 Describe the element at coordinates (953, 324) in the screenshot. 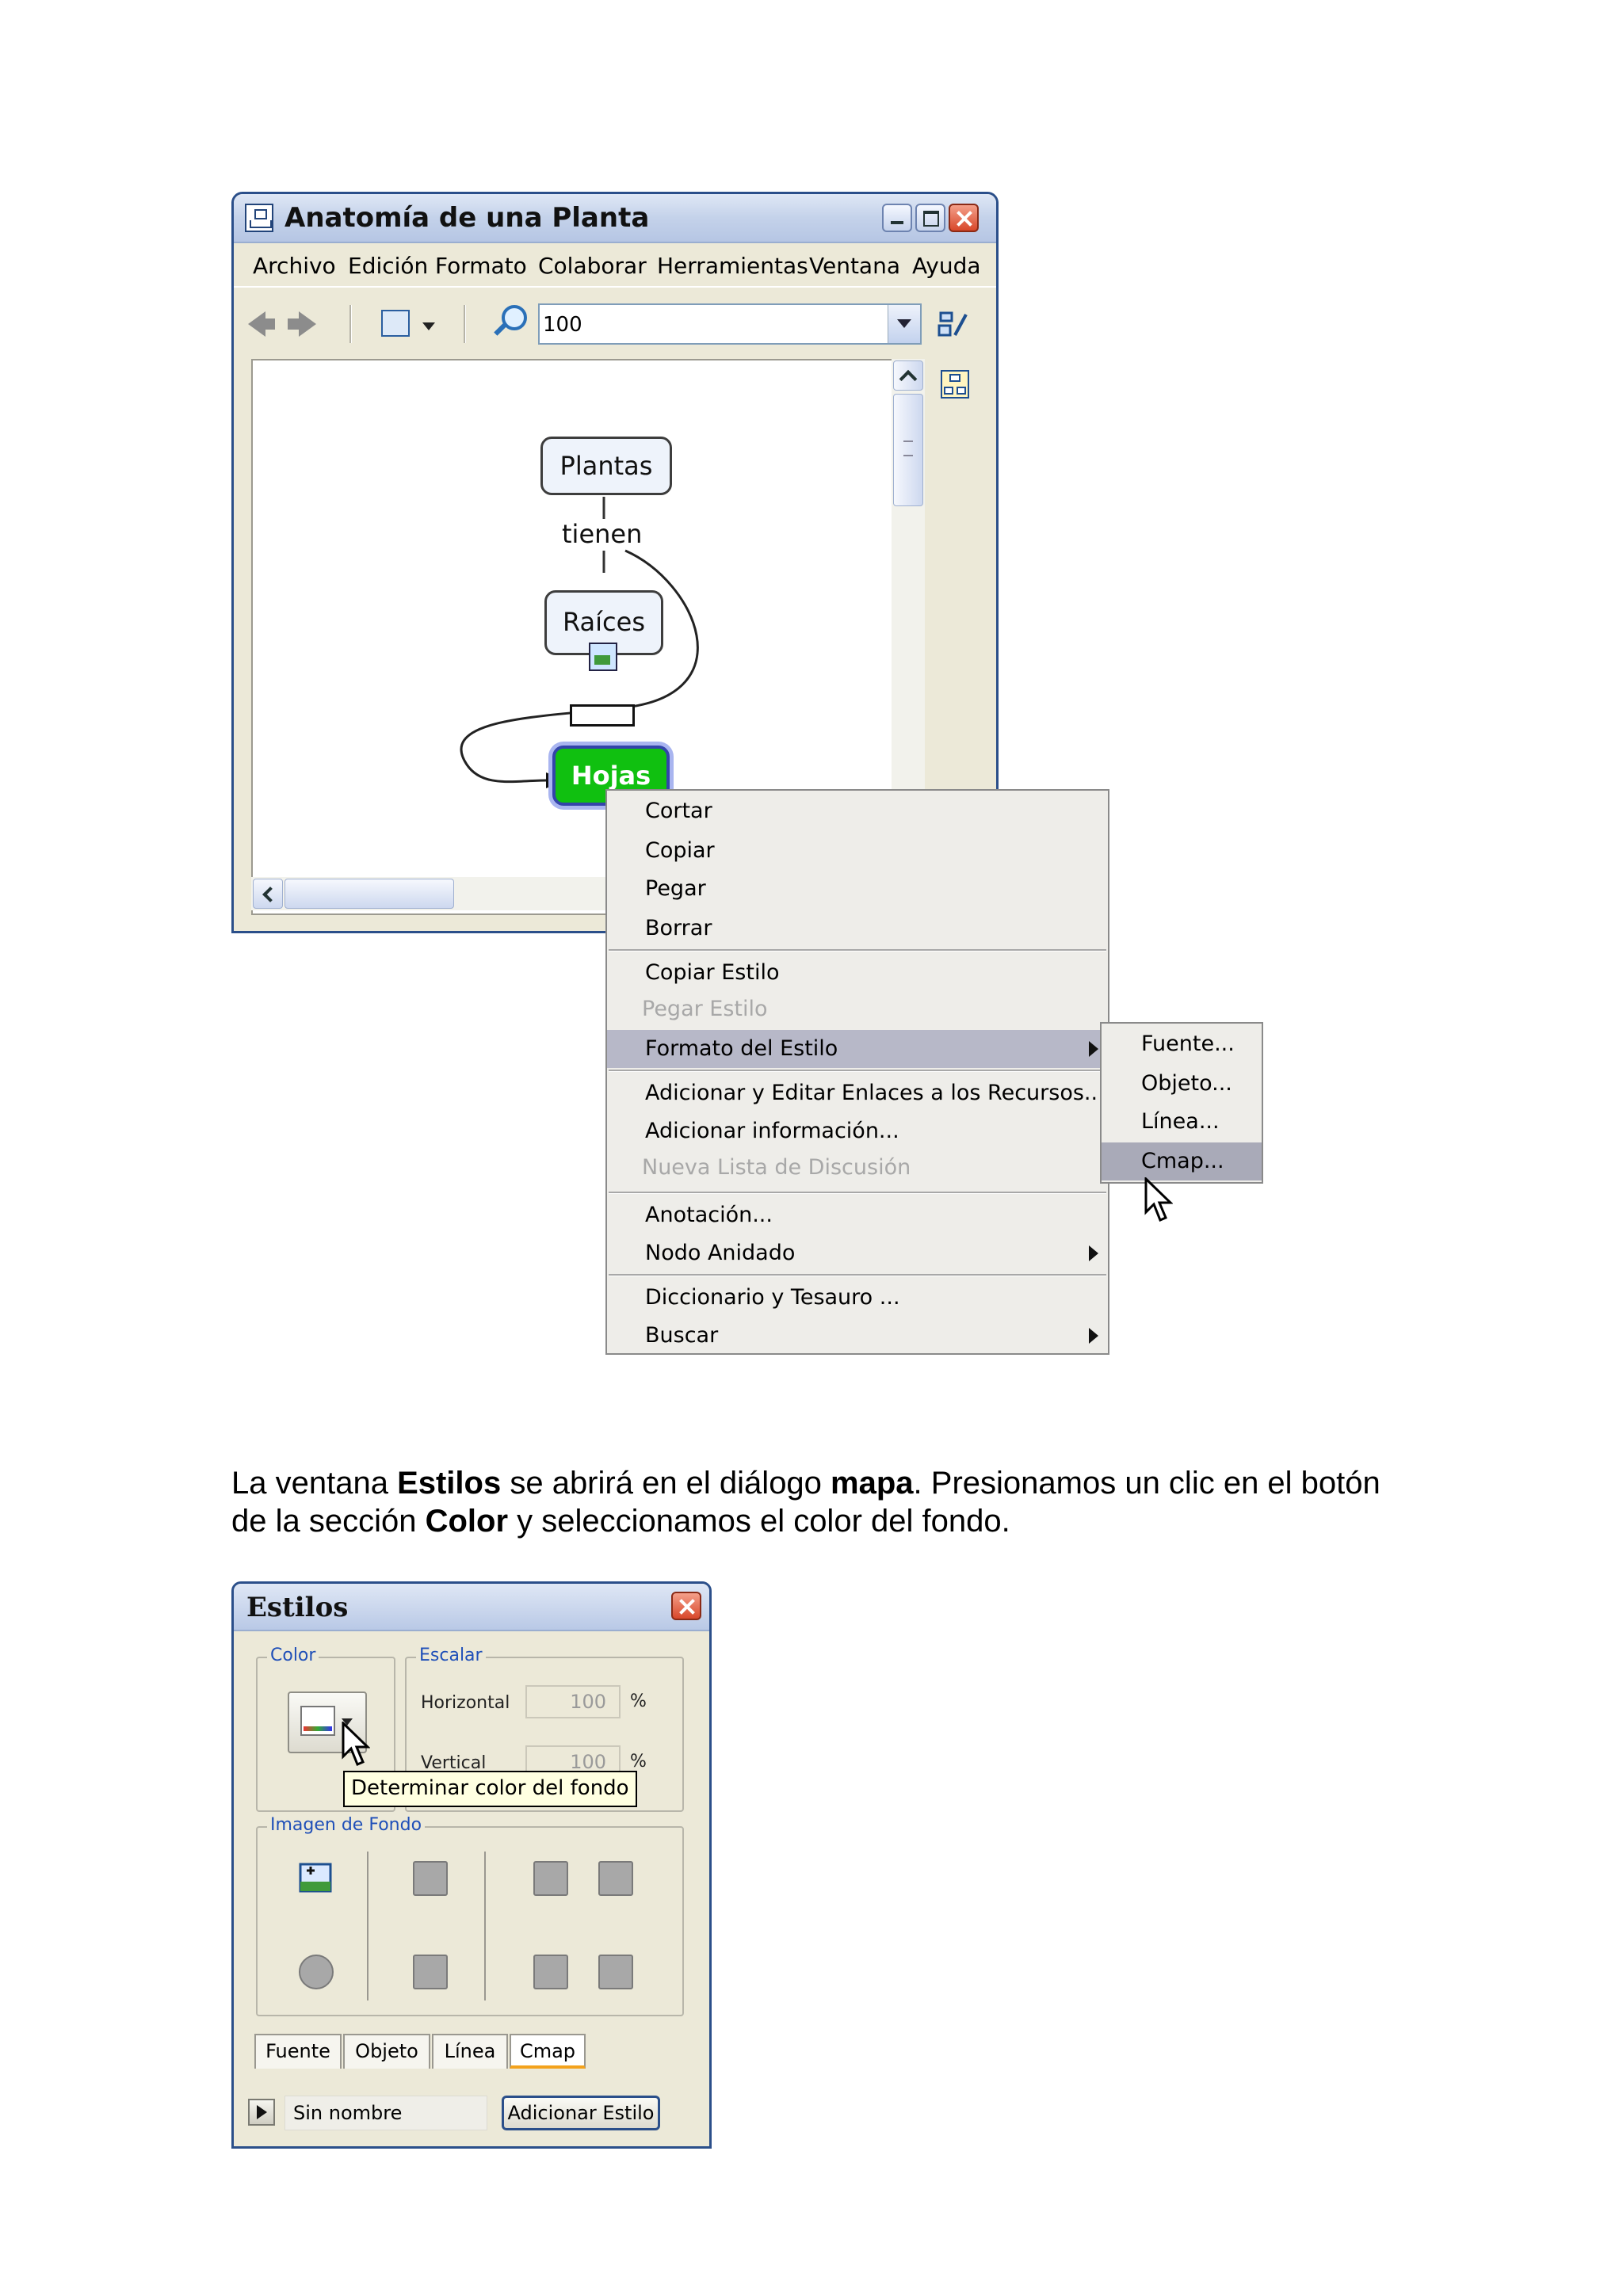

I see `edit-style-icon` at that location.